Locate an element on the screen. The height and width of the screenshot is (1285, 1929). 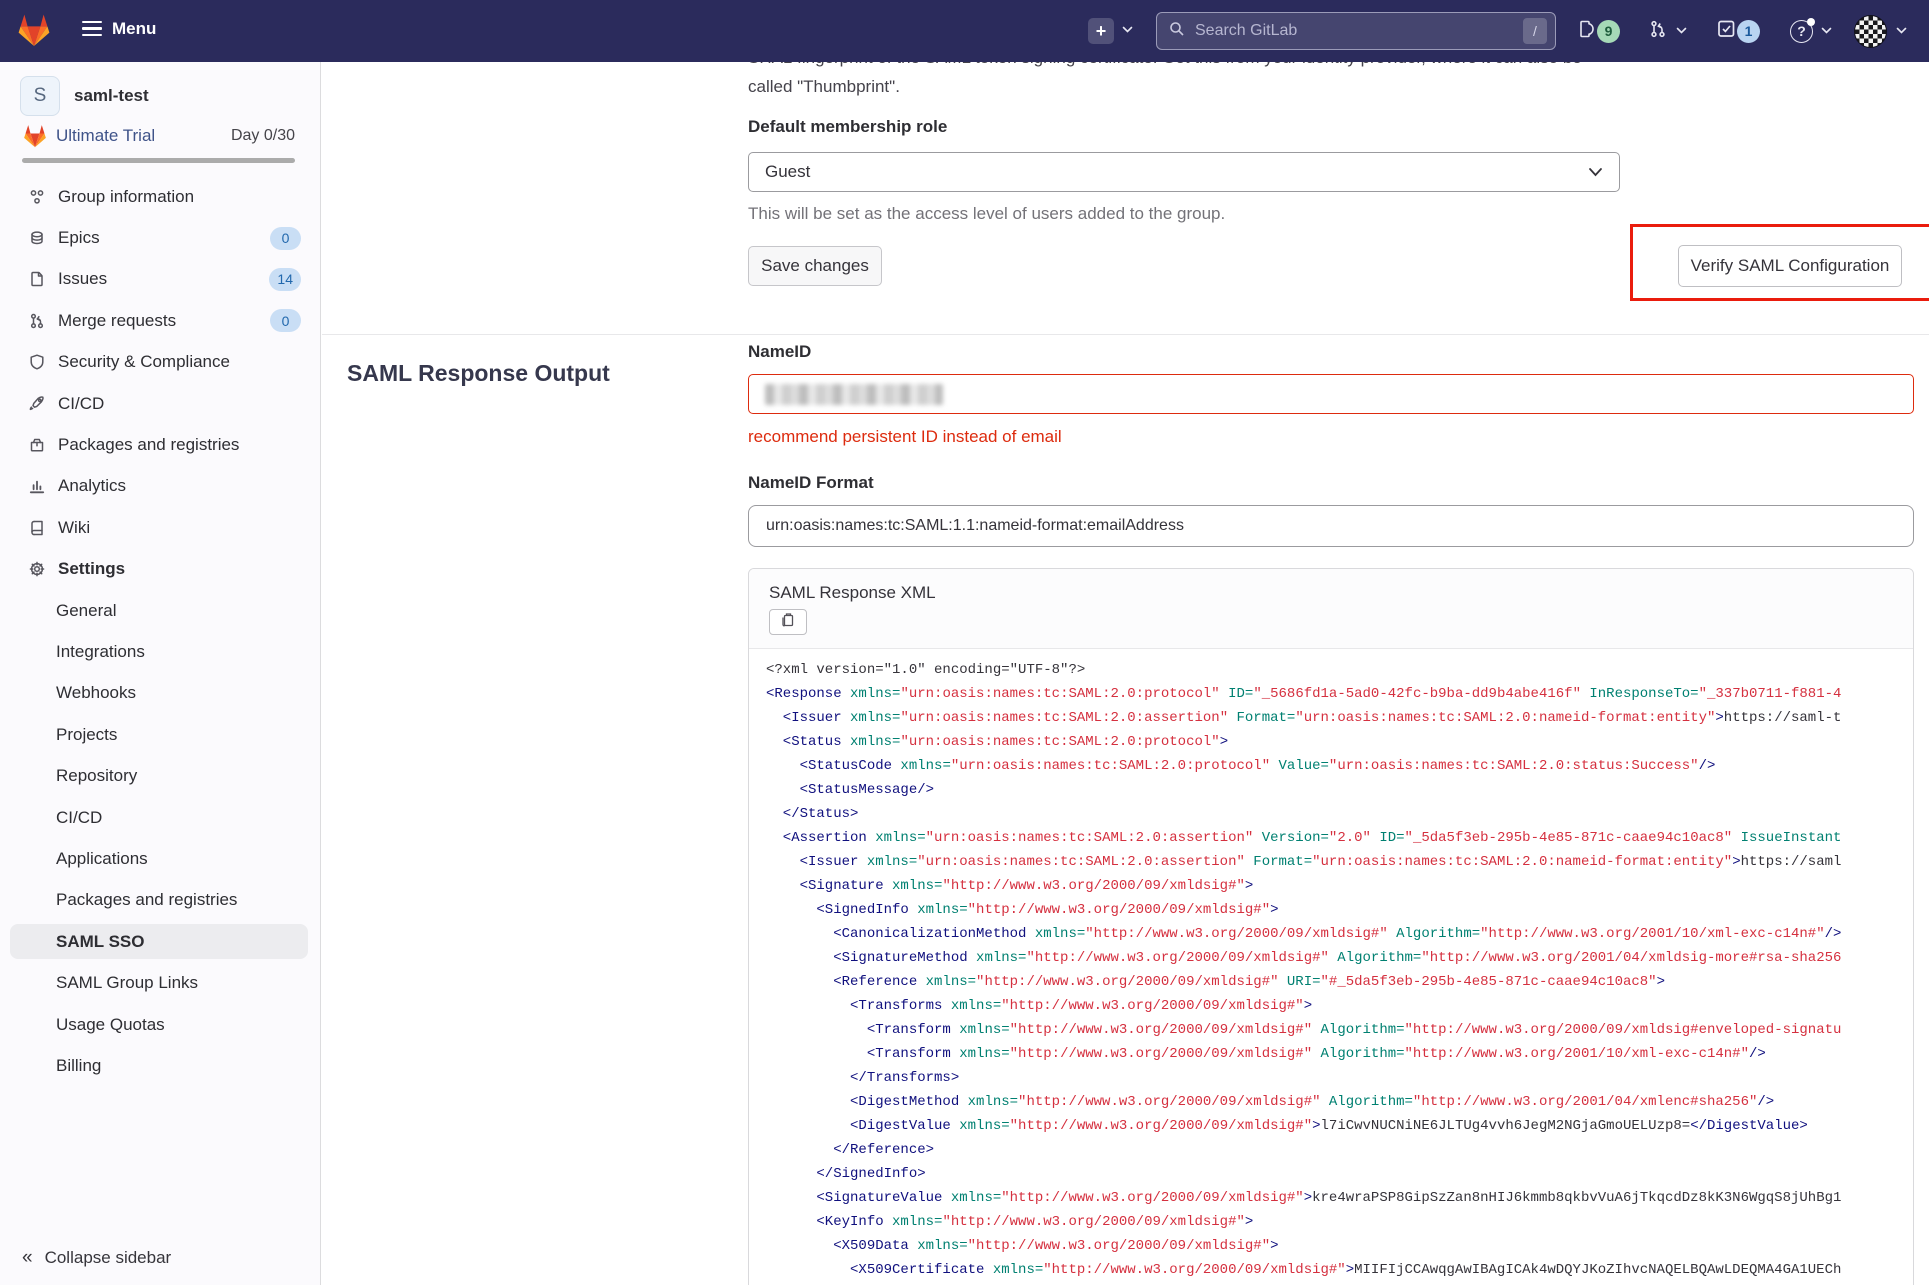
gitlab-fox-icon is located at coordinates (35, 136).